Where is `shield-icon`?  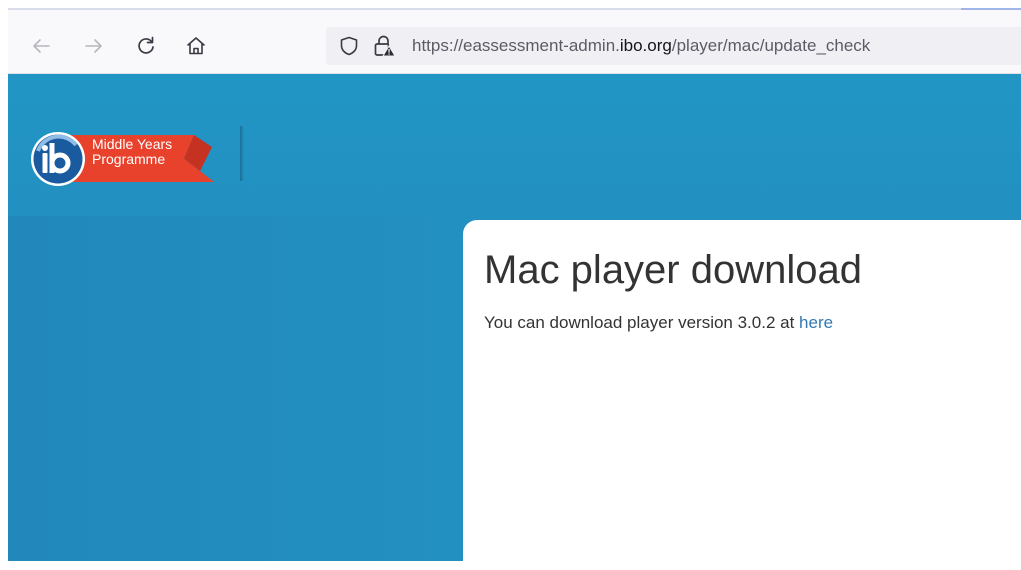
shield-icon is located at coordinates (349, 46).